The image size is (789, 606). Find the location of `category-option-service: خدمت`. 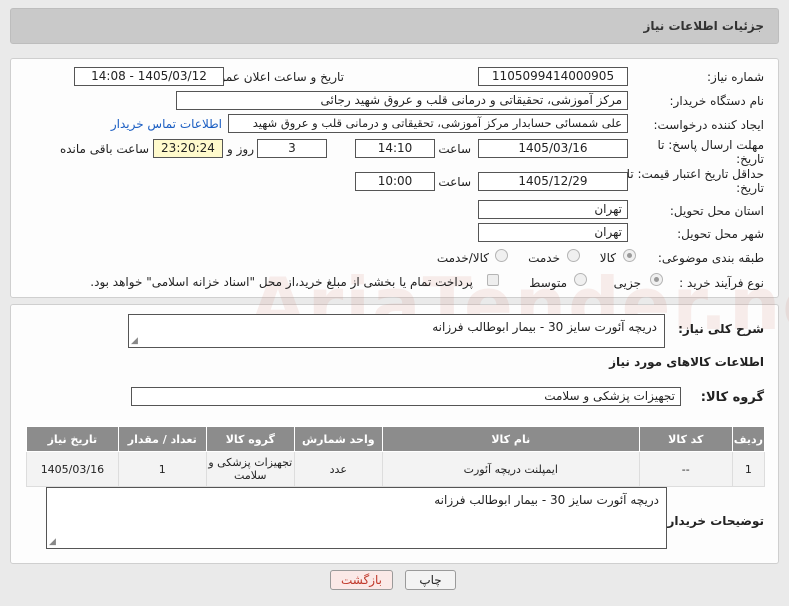

category-option-service: خدمت is located at coordinates (544, 258).